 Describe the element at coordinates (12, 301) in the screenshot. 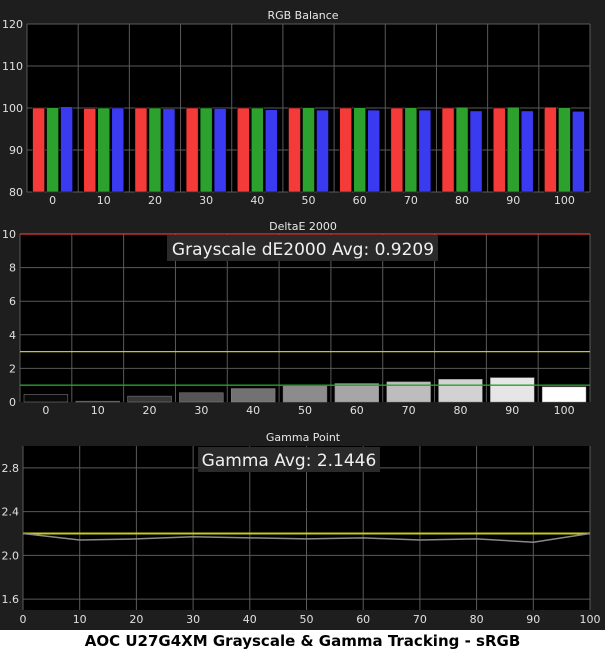

I see `y-tick-label: 6` at that location.